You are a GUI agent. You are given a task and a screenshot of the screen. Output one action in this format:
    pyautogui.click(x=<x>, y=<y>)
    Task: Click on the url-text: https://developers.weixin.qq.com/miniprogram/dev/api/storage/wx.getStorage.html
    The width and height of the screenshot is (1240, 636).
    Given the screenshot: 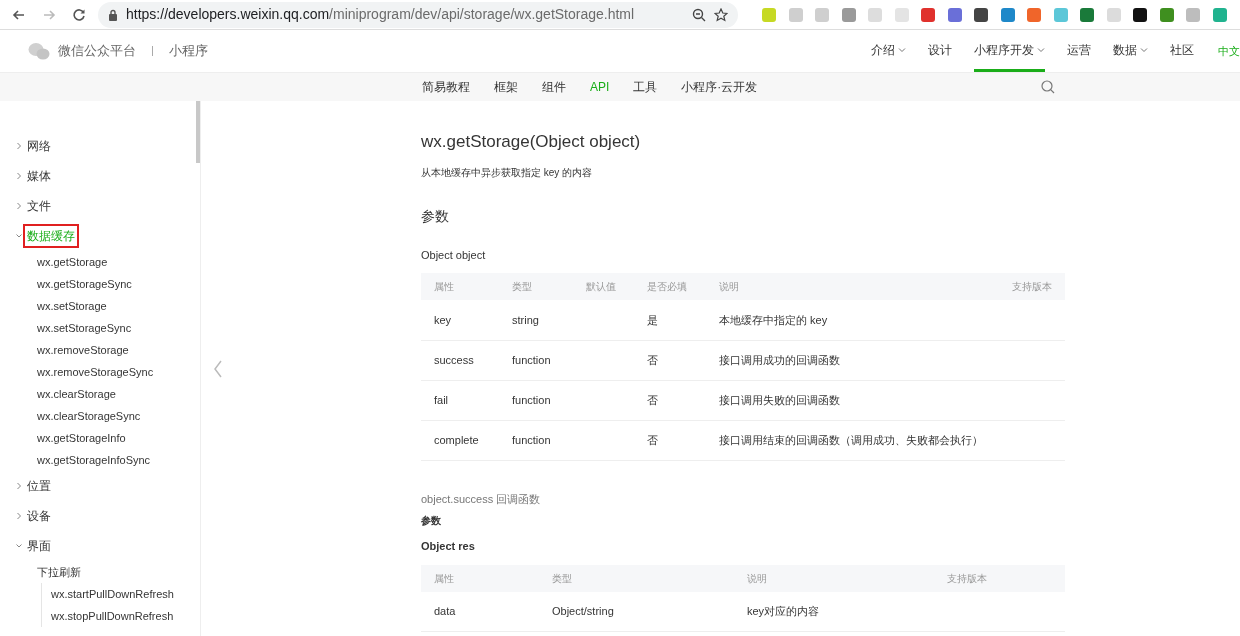 What is the action you would take?
    pyautogui.click(x=381, y=14)
    